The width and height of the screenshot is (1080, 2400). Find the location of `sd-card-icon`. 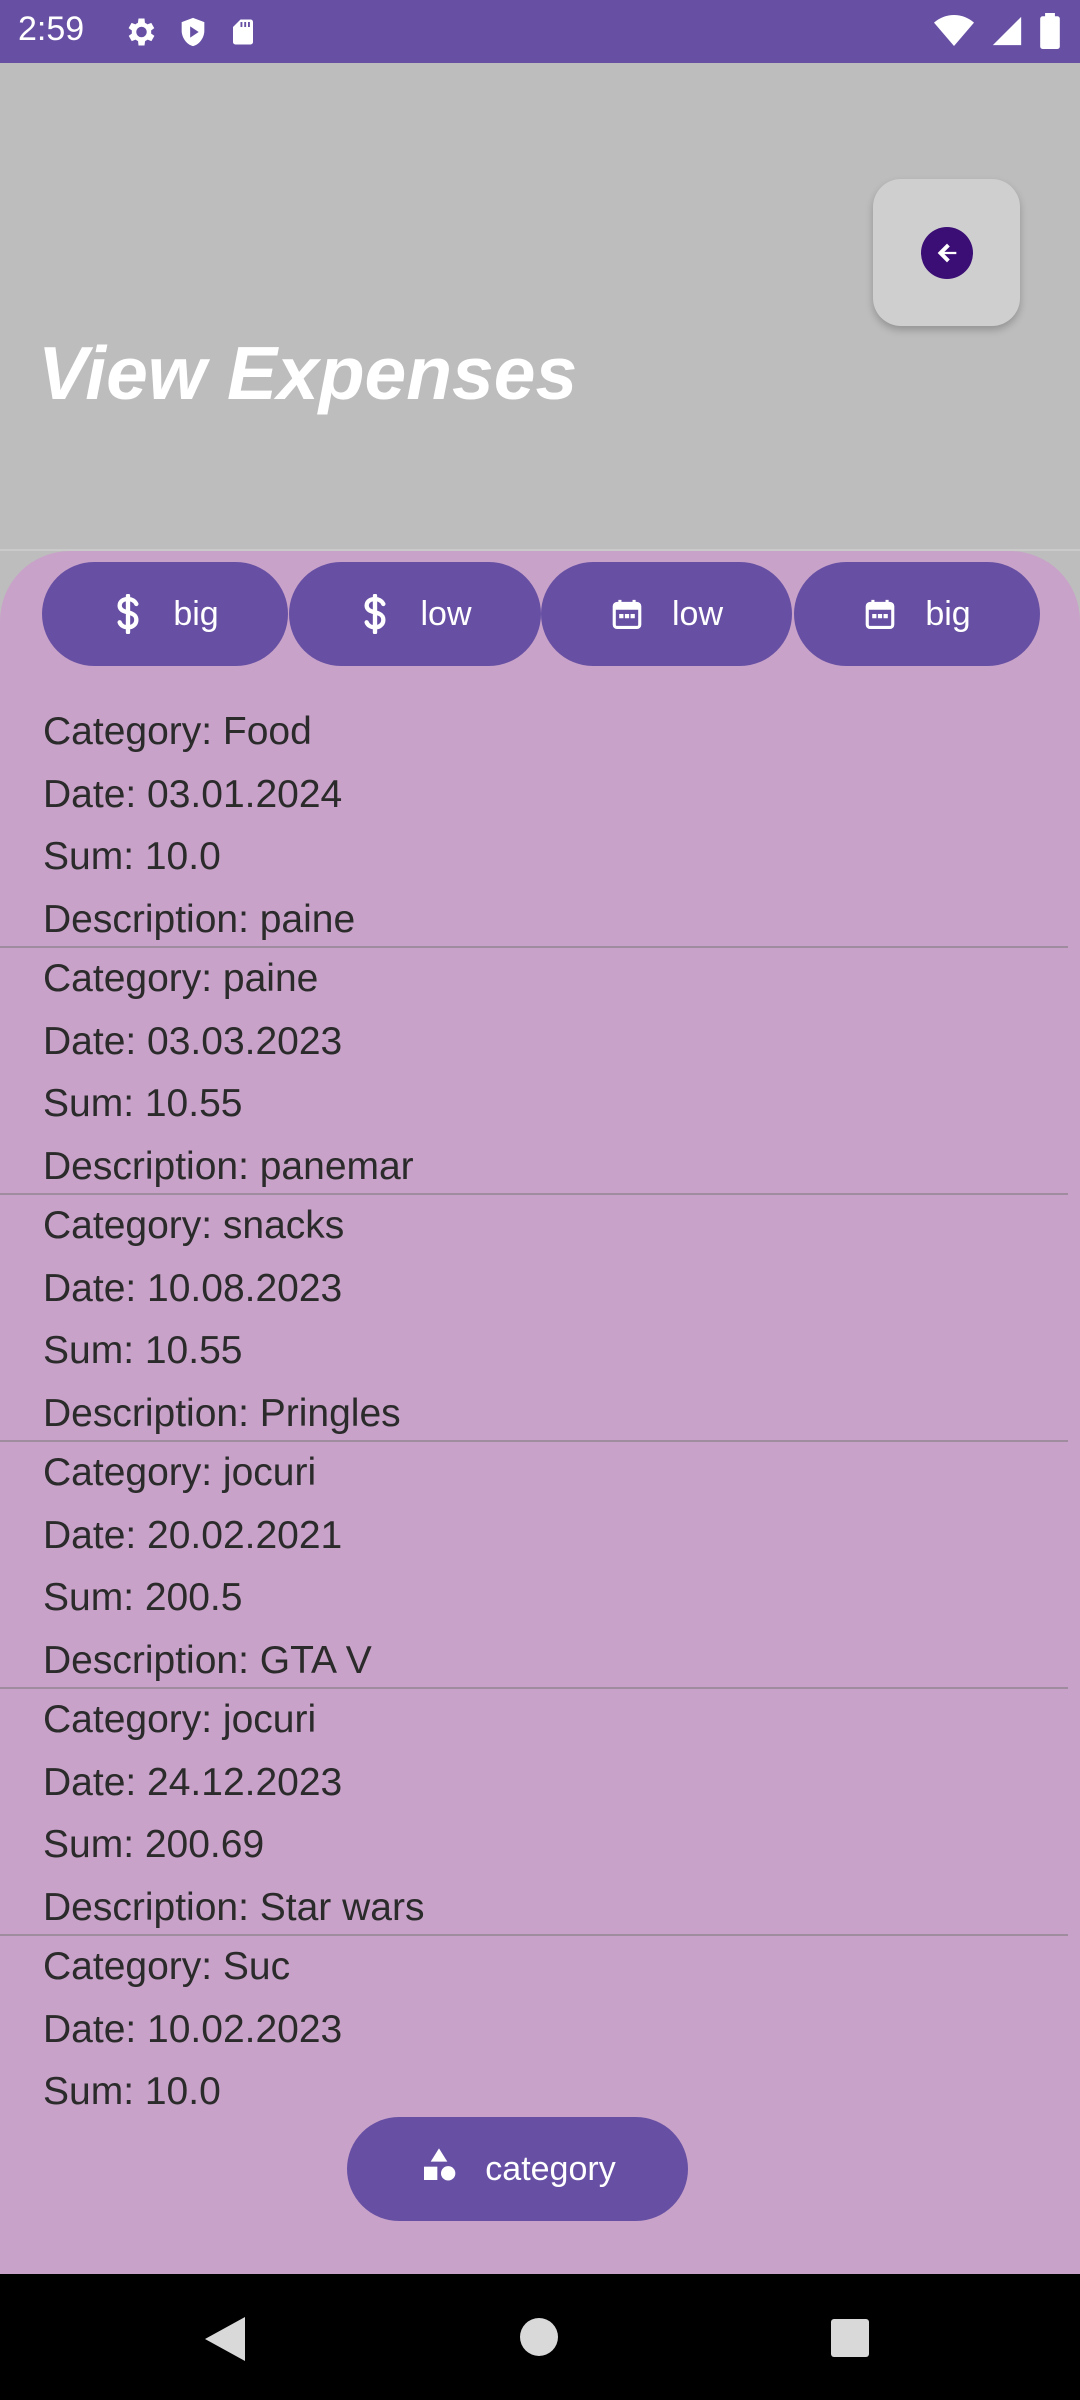

sd-card-icon is located at coordinates (243, 32).